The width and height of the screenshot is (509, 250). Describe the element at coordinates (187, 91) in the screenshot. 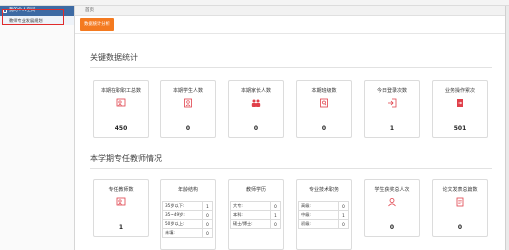

I see `card-label: 本期学生人数` at that location.